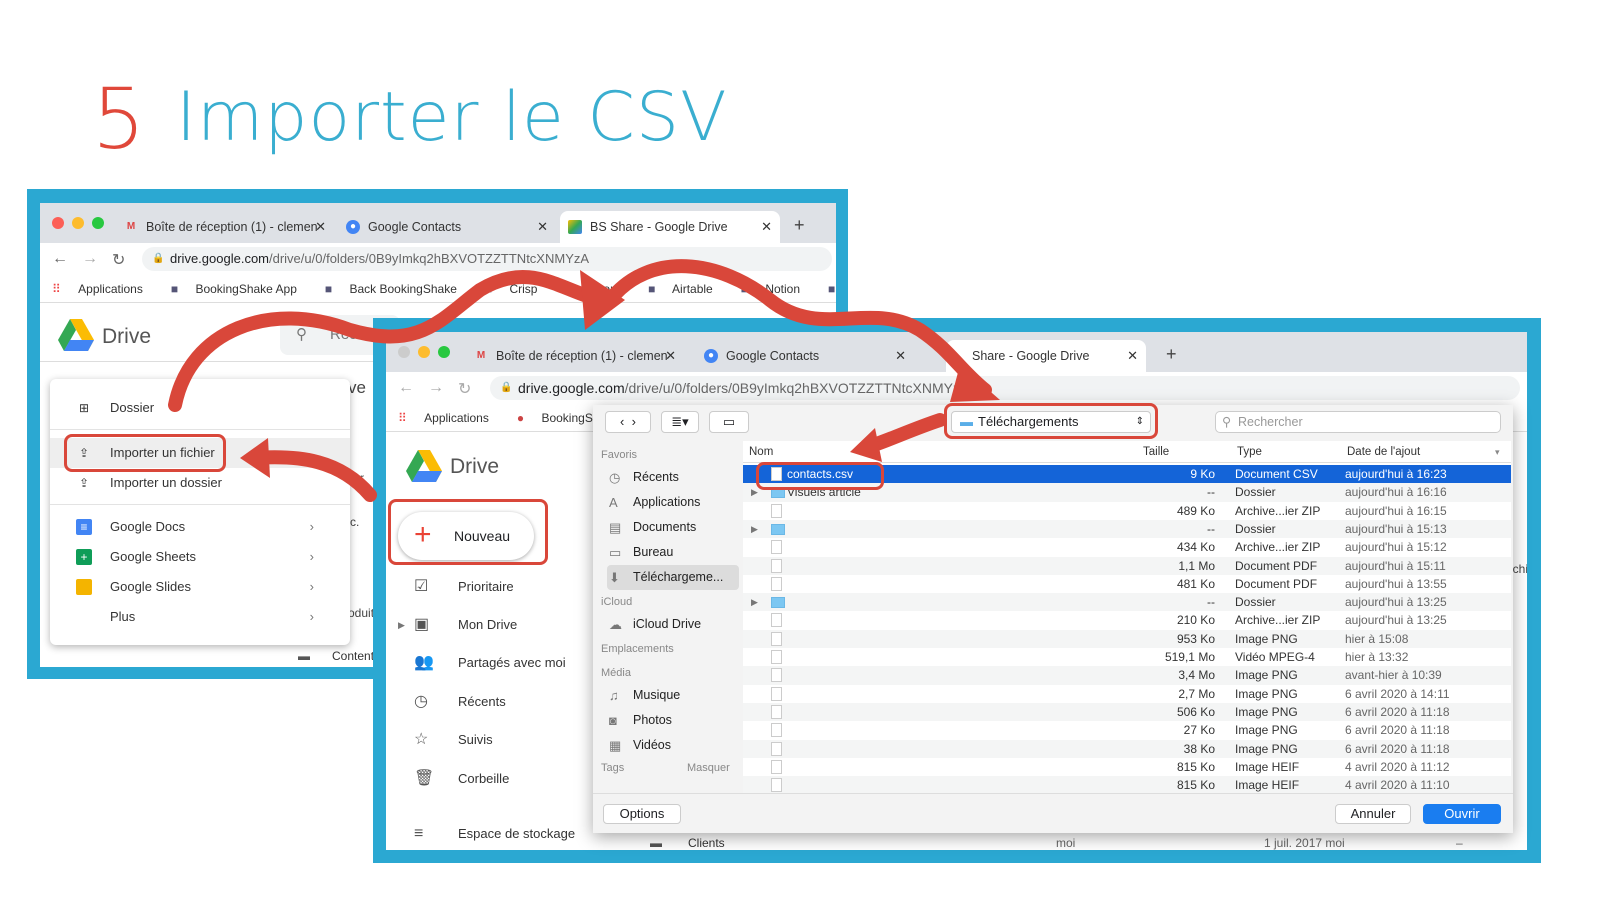 The height and width of the screenshot is (900, 1600). What do you see at coordinates (1127, 748) in the screenshot?
I see `file-row: 38 Ko Image PNG 6 avril 2020 à 11:18` at bounding box center [1127, 748].